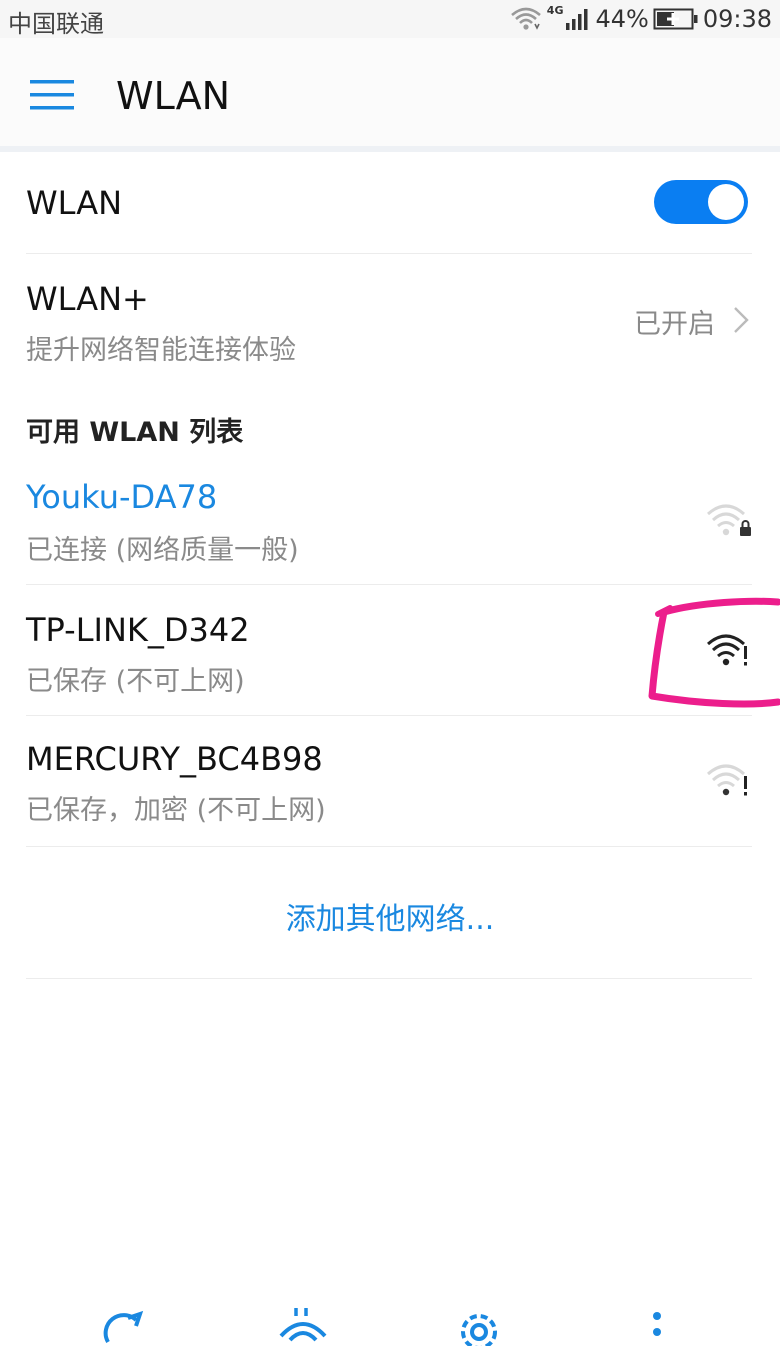  I want to click on annotation-highlight-mark, so click(714, 652).